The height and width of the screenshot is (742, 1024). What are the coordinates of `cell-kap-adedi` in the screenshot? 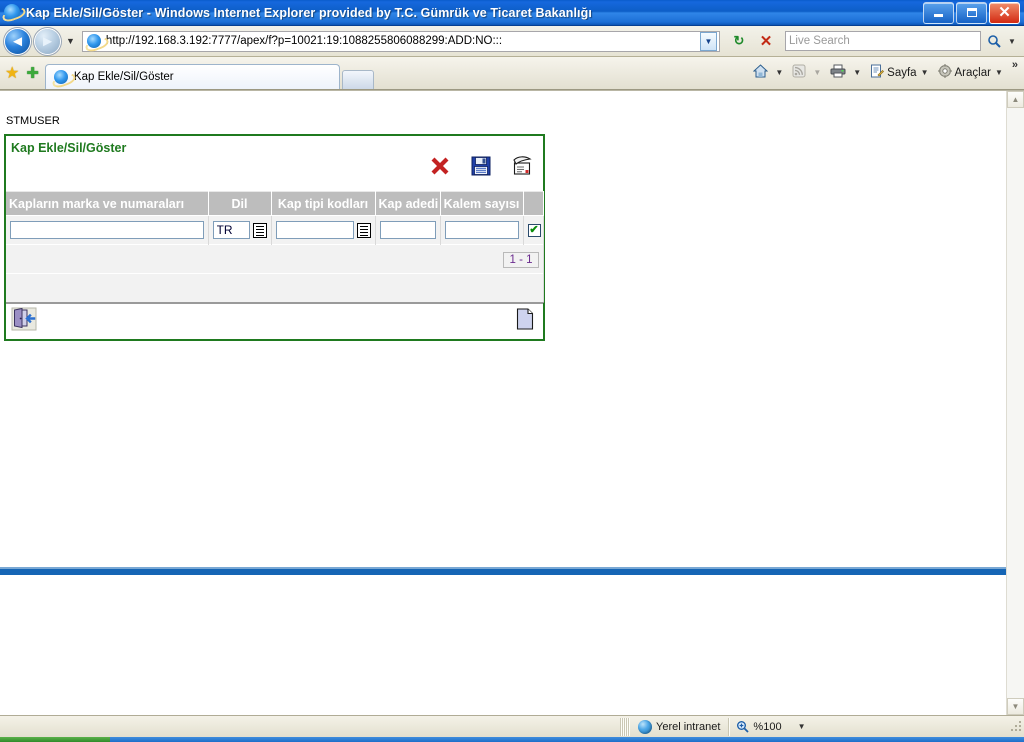 It's located at (408, 230).